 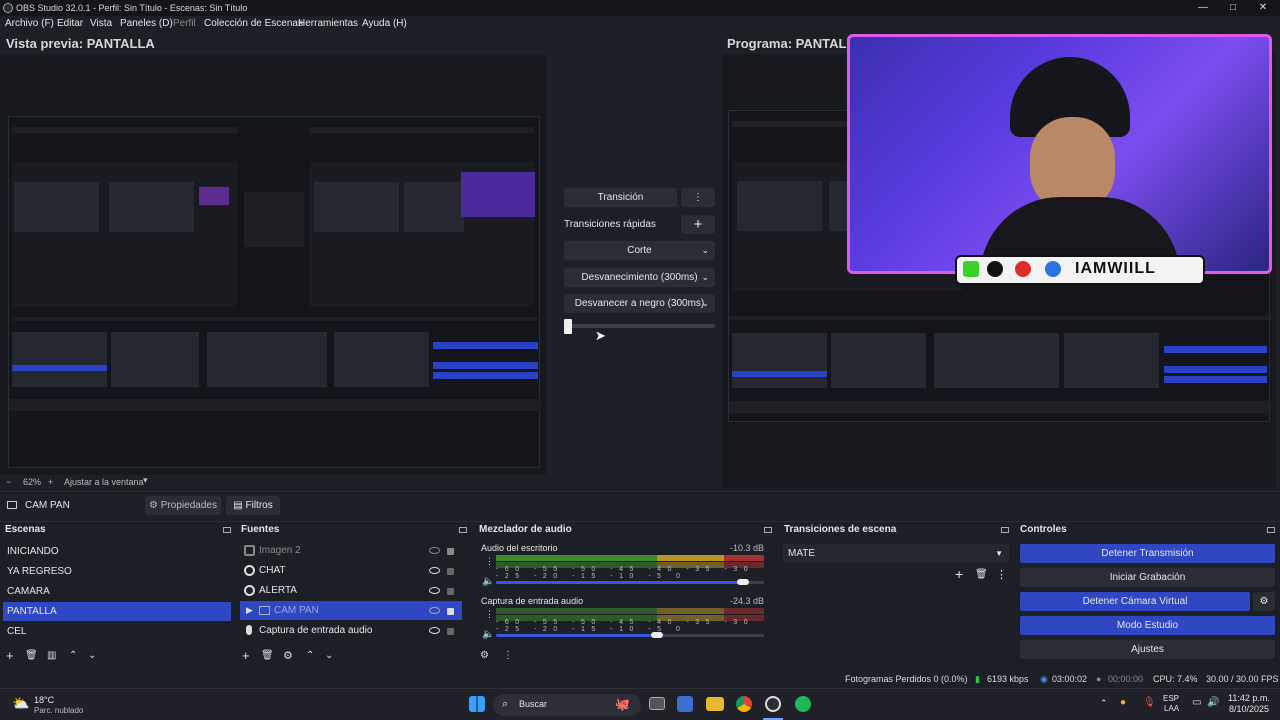 I want to click on remove-source-icon: 🗑, so click(x=267, y=655).